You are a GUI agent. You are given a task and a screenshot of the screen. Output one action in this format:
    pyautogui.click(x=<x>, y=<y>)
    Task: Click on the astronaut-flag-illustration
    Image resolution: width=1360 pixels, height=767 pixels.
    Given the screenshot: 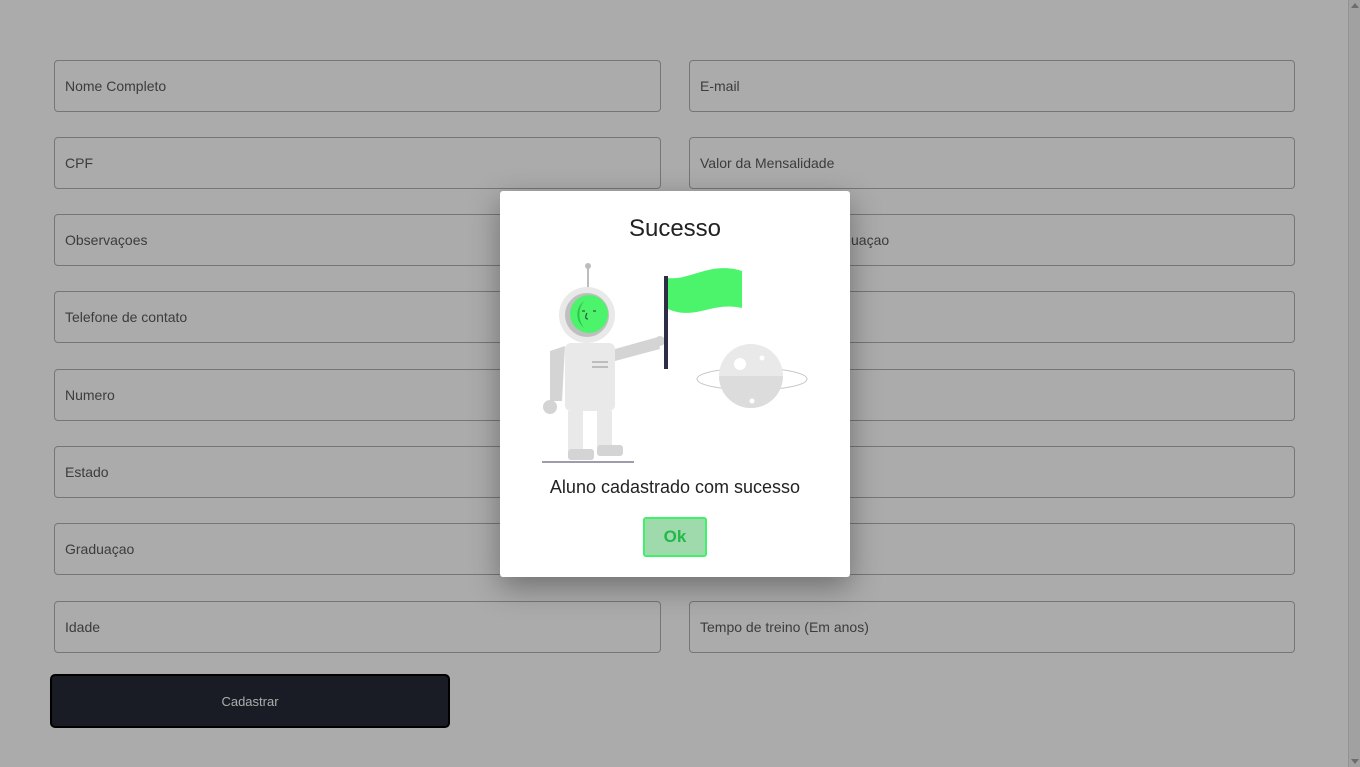 What is the action you would take?
    pyautogui.click(x=675, y=363)
    